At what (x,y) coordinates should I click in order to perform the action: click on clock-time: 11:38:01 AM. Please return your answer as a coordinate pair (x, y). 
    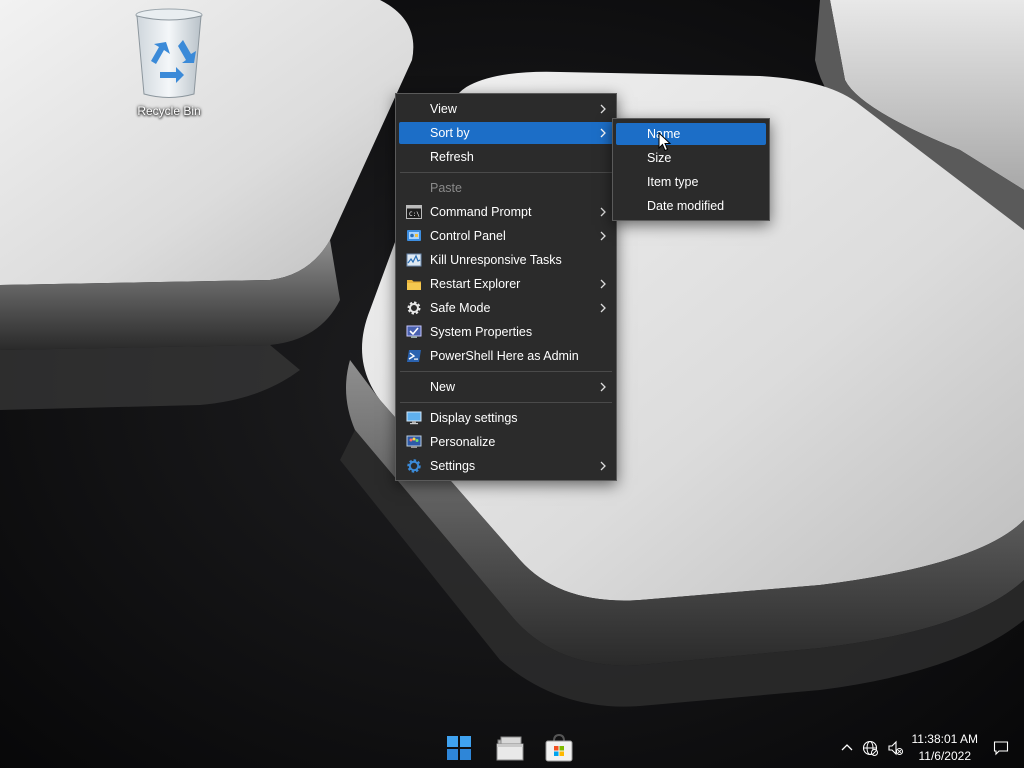
    Looking at the image, I should click on (945, 739).